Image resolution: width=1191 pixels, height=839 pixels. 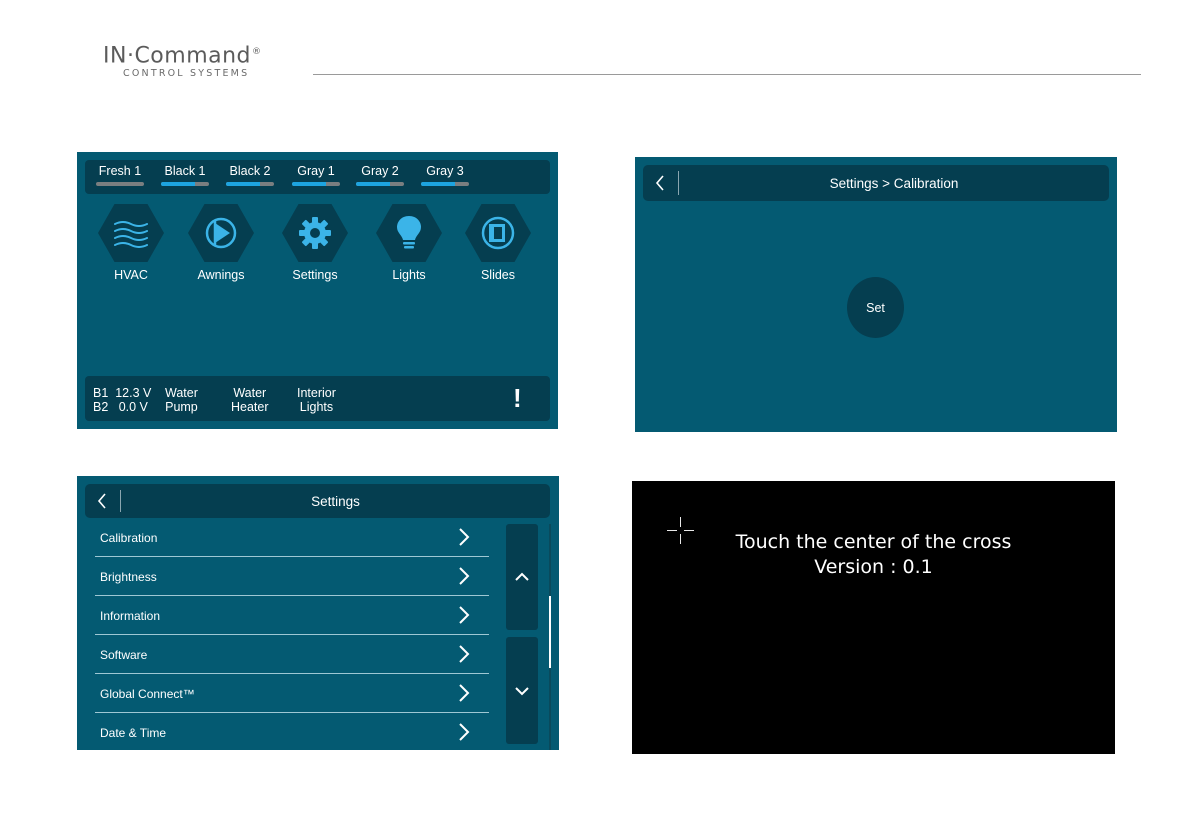 I want to click on tank-gray-3: Gray 3, so click(x=445, y=175).